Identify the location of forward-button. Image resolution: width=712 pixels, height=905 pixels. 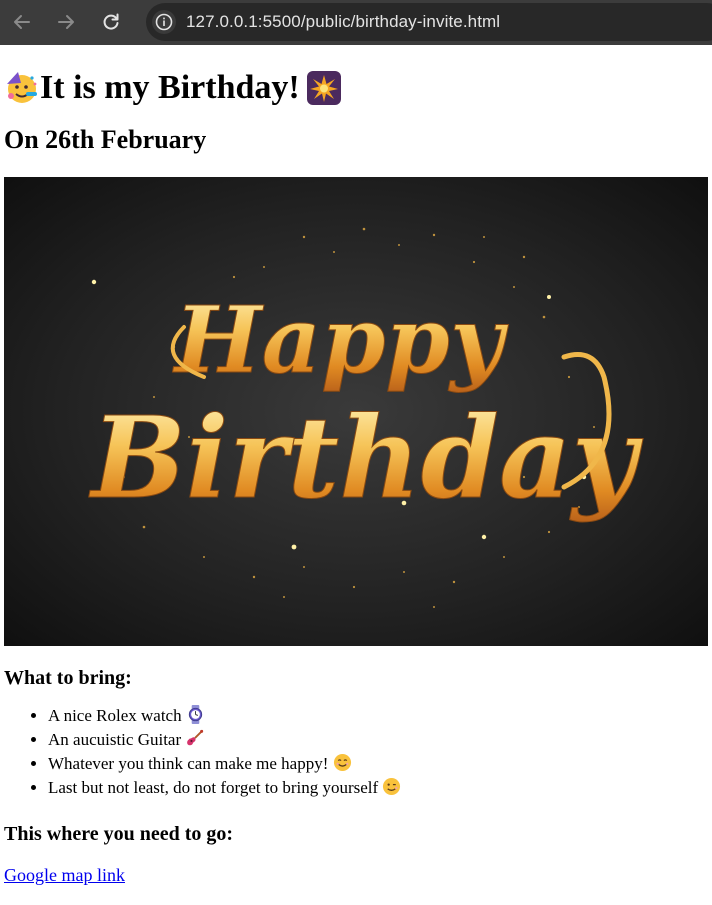
(66, 22).